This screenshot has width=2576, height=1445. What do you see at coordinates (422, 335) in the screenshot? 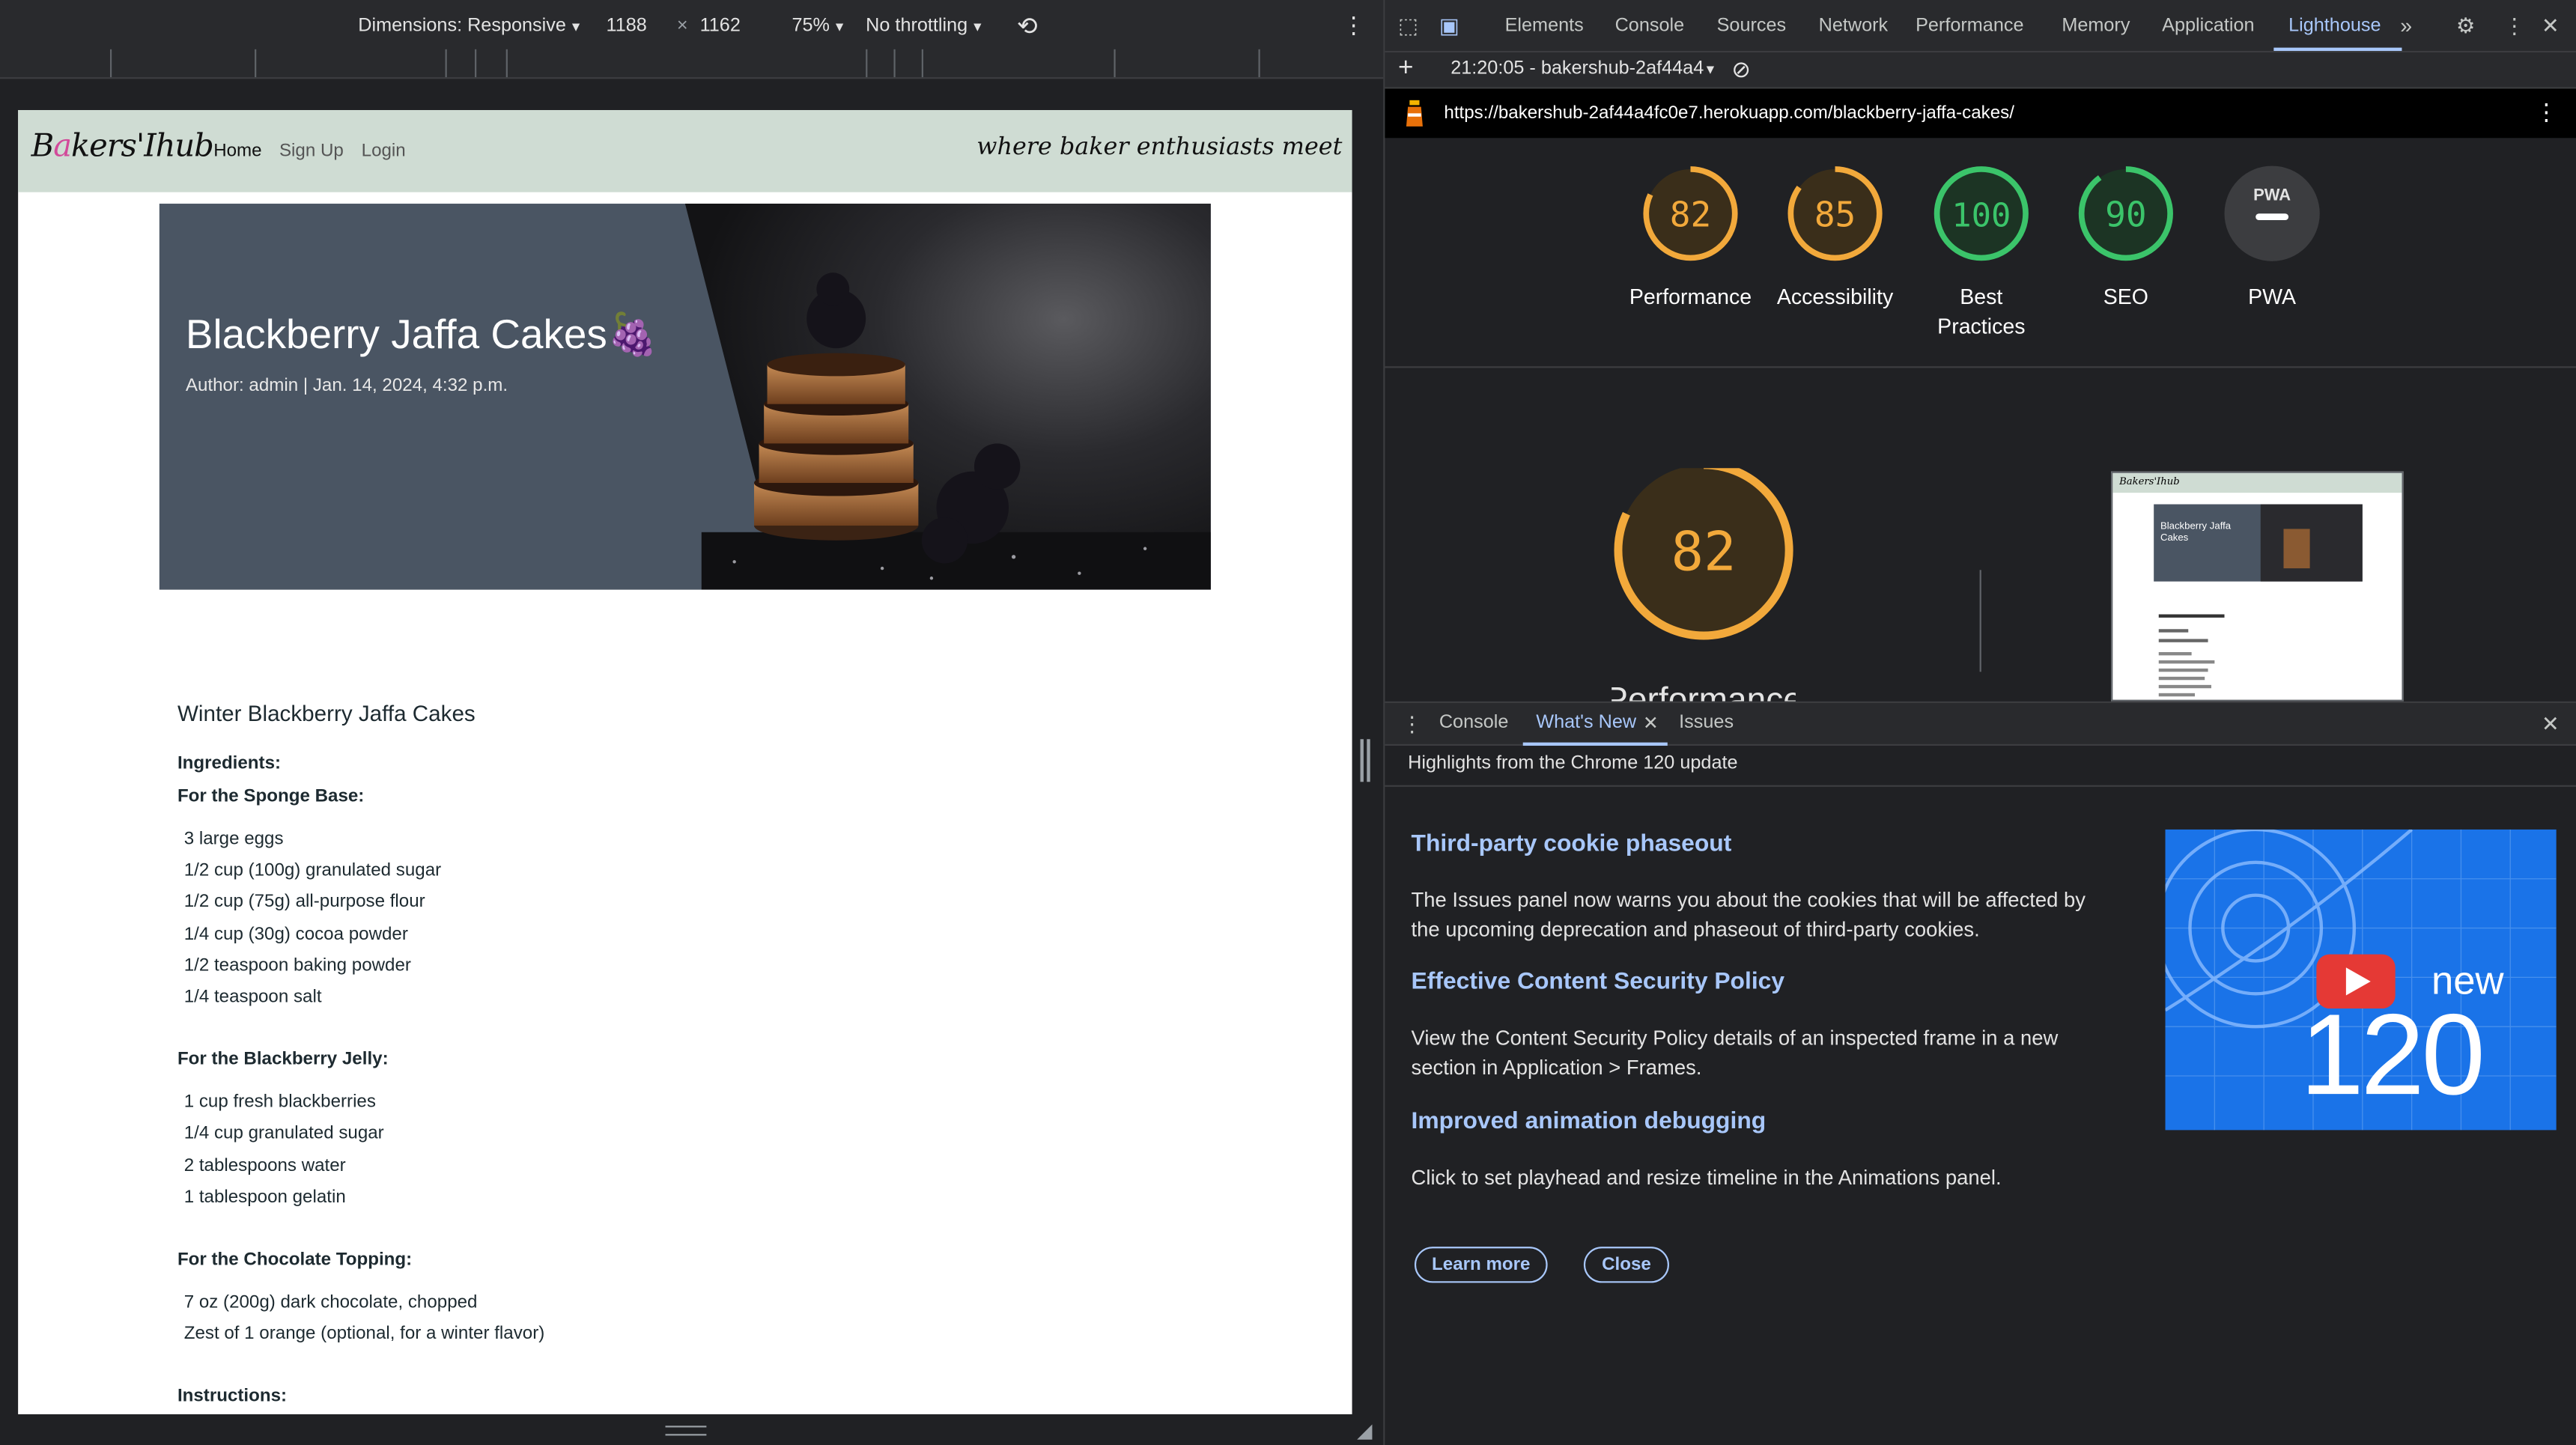
I see `recipe-title: Blackberry Jaffa Cakes🍇` at bounding box center [422, 335].